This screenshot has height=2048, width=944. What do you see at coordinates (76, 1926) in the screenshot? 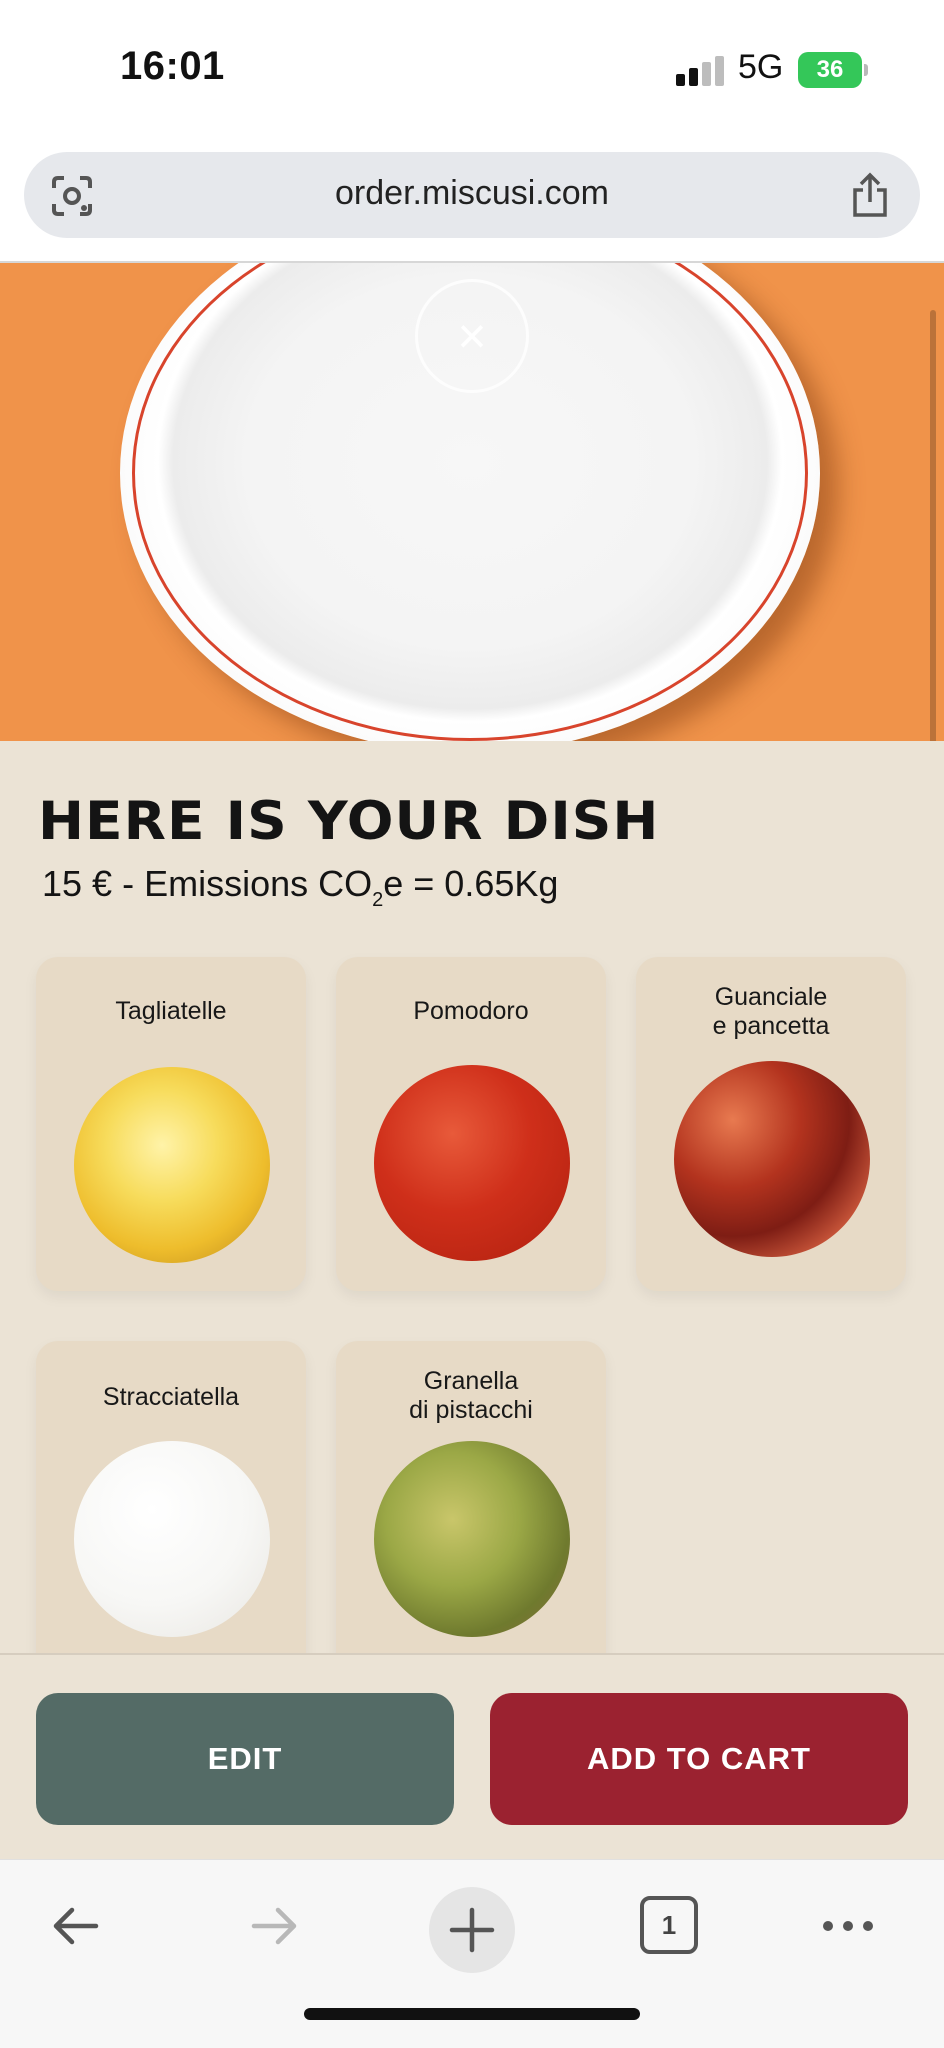
I see `back-arrow-icon` at bounding box center [76, 1926].